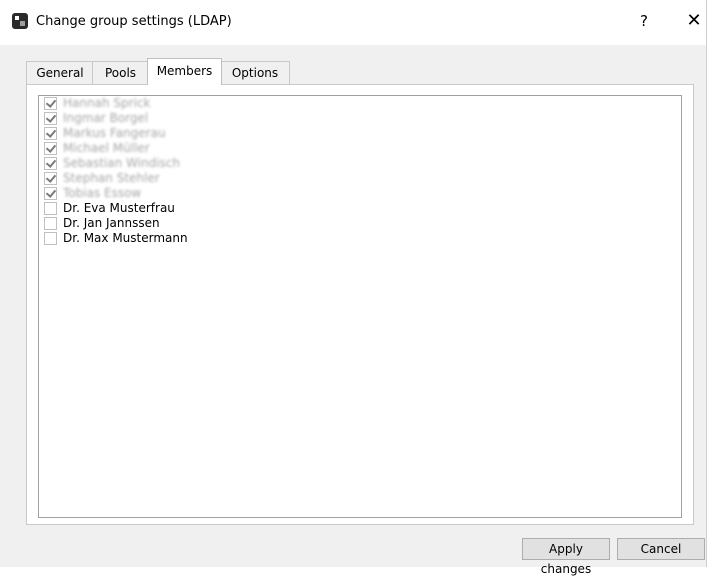 The width and height of the screenshot is (707, 579). I want to click on member-name: Hannah Sprick, so click(107, 103).